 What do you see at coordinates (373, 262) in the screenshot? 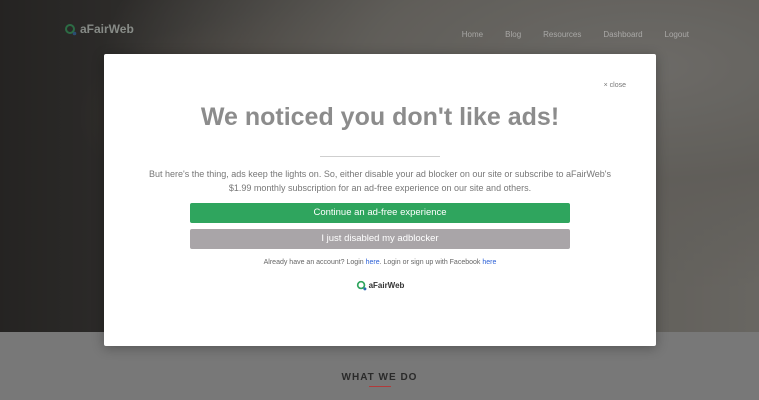
I see `login-link: here` at bounding box center [373, 262].